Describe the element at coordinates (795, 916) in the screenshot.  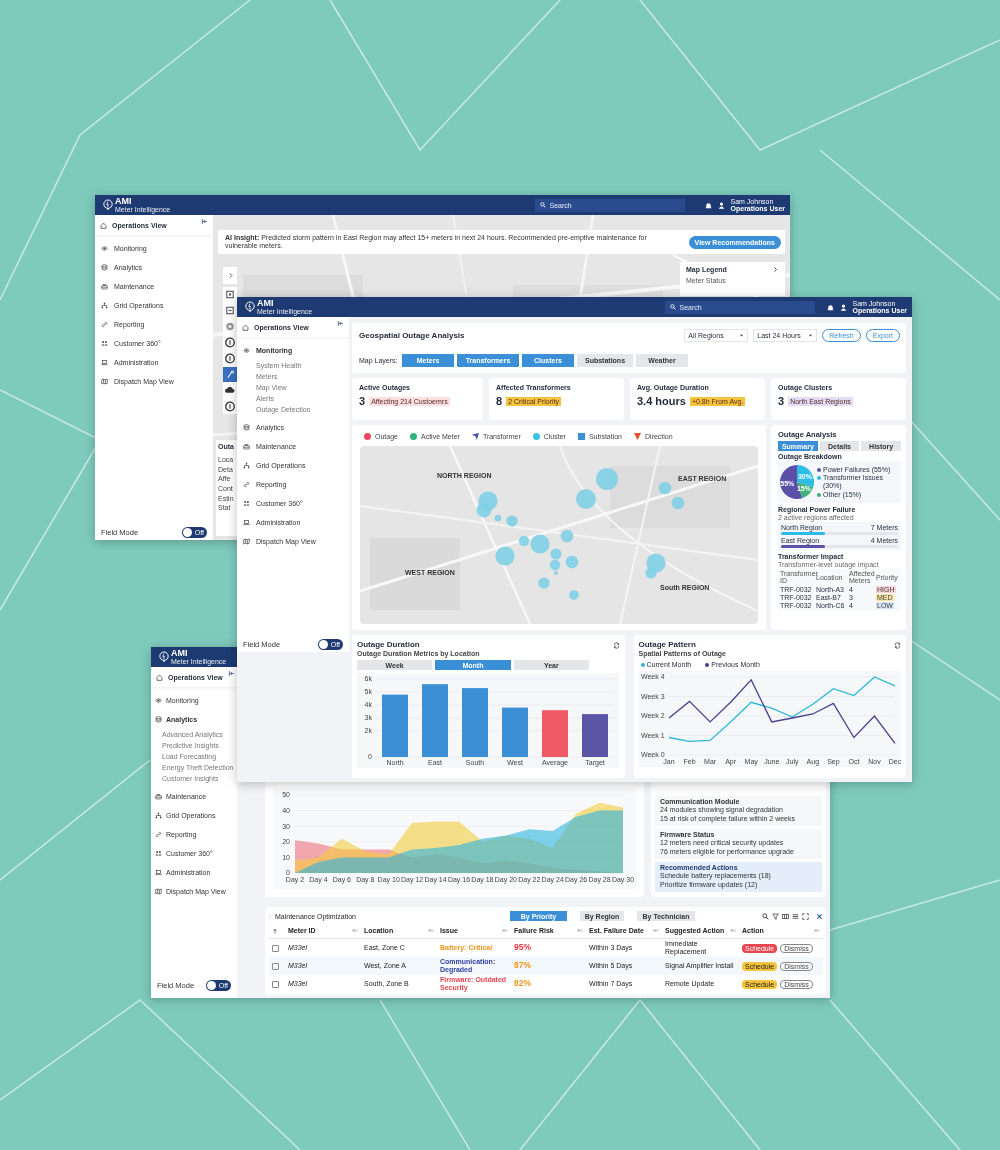
I see `list-icon` at that location.